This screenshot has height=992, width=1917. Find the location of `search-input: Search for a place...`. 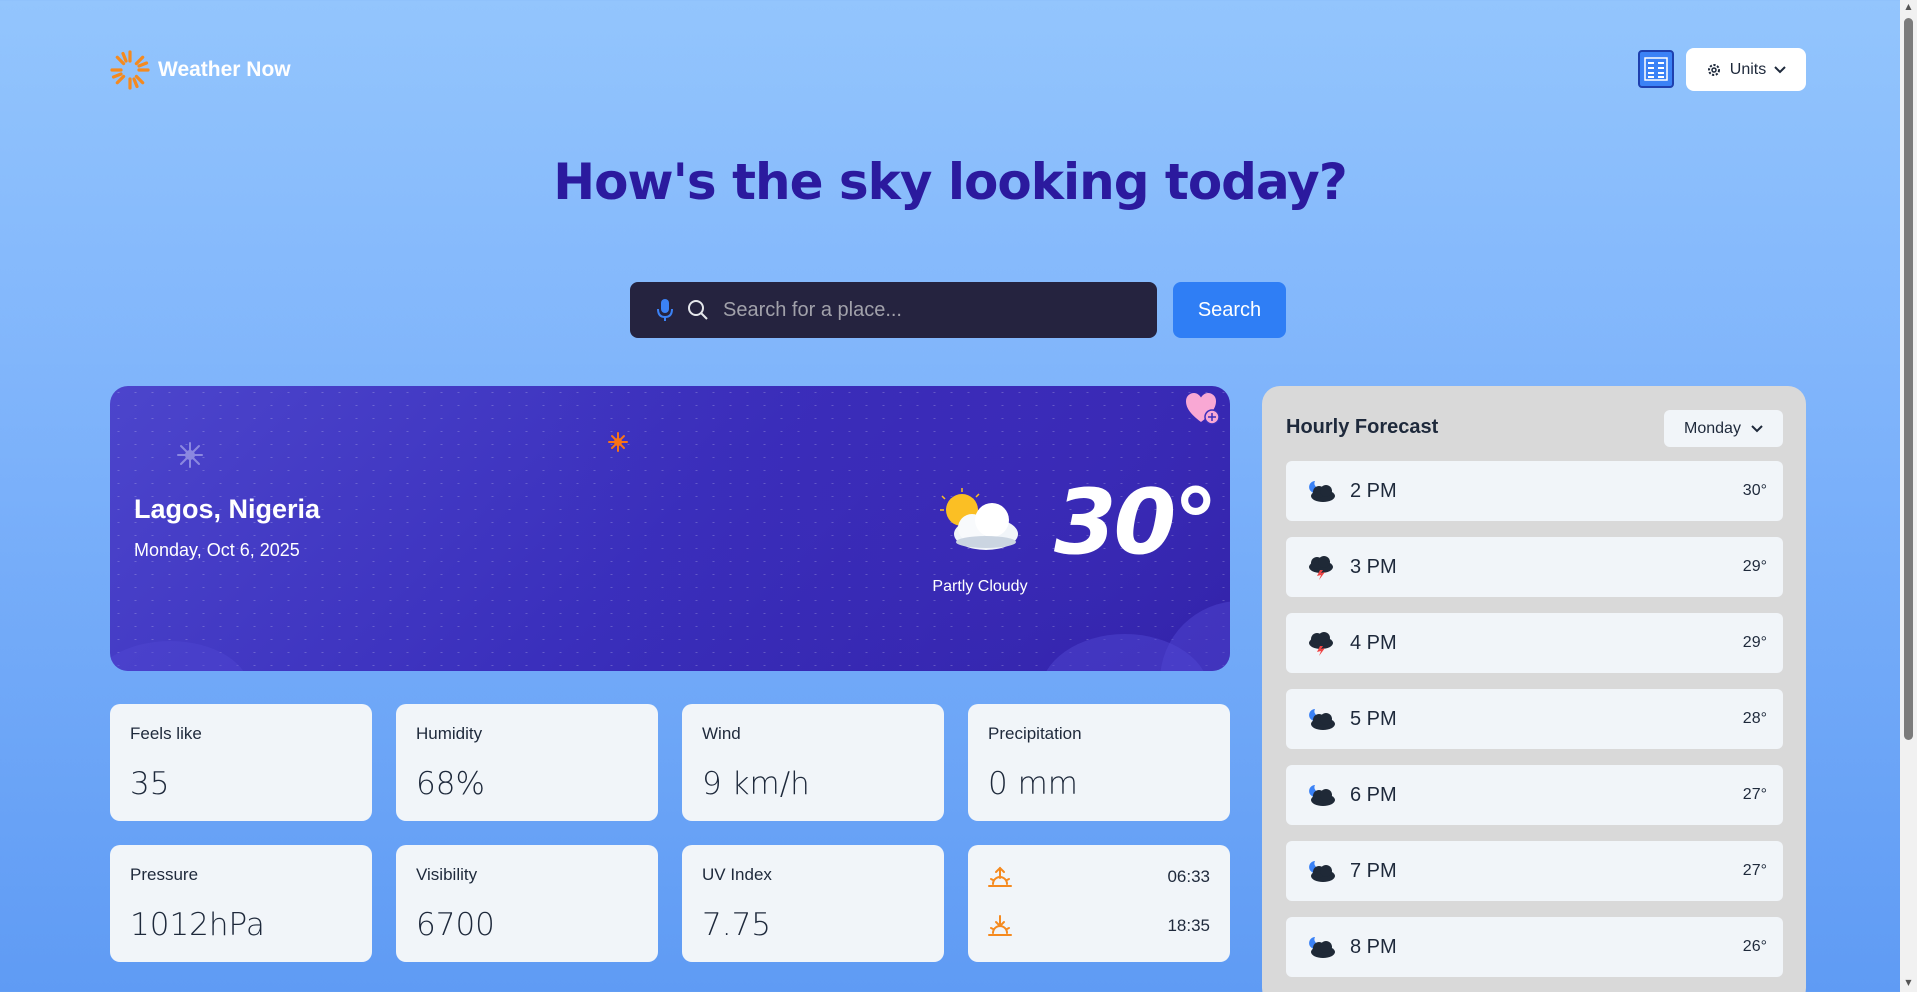

search-input: Search for a place... is located at coordinates (893, 310).